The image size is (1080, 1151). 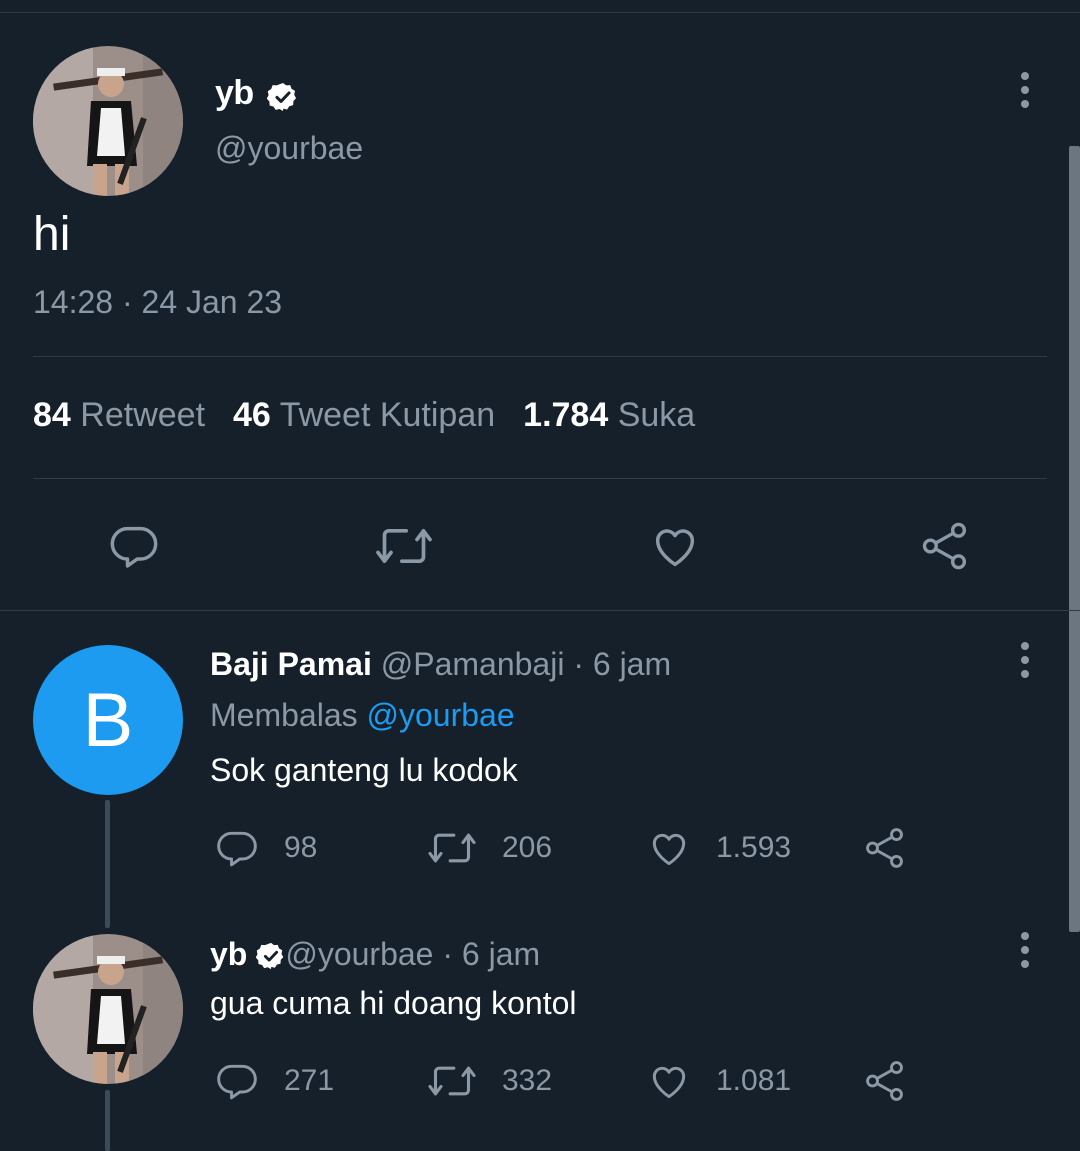 What do you see at coordinates (289, 148) in the screenshot?
I see `author-handle: @yourbae` at bounding box center [289, 148].